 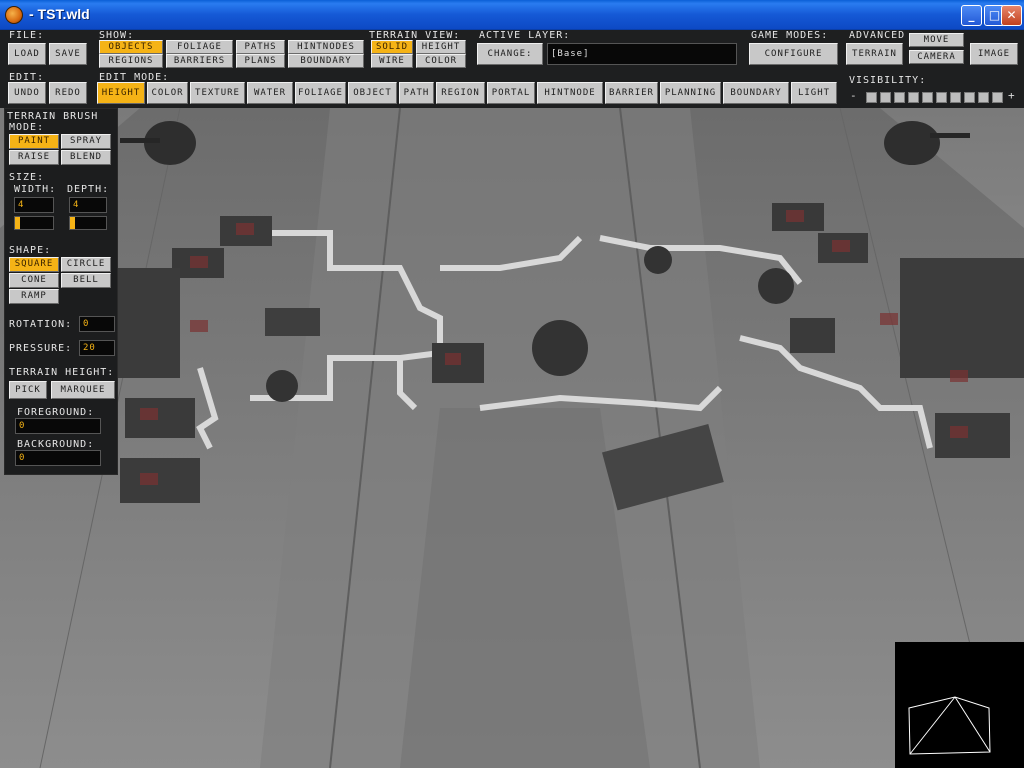 I want to click on width-input: 4, so click(x=34, y=205).